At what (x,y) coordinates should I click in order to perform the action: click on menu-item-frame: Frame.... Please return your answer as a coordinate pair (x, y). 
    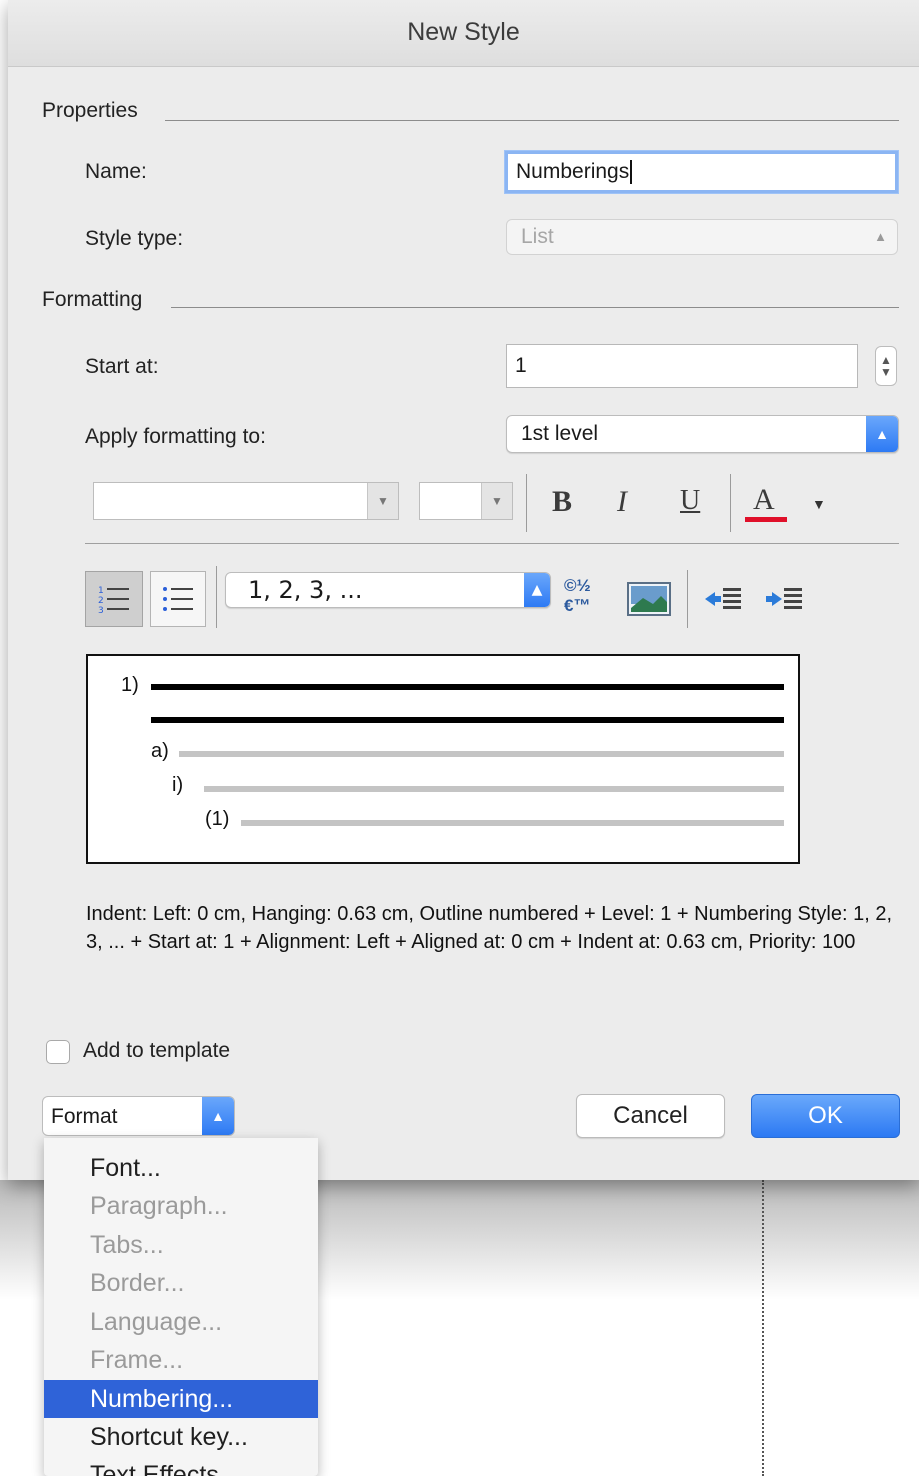
    Looking at the image, I should click on (137, 1360).